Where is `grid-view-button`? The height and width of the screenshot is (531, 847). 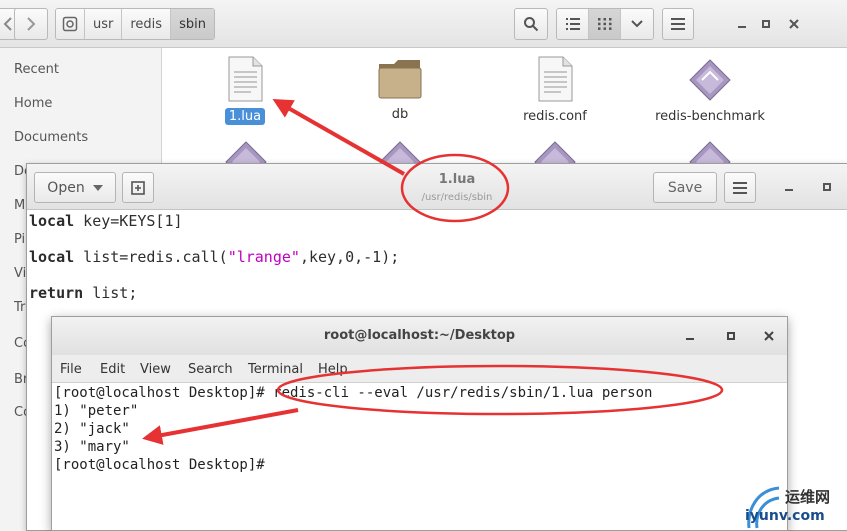 grid-view-button is located at coordinates (605, 24).